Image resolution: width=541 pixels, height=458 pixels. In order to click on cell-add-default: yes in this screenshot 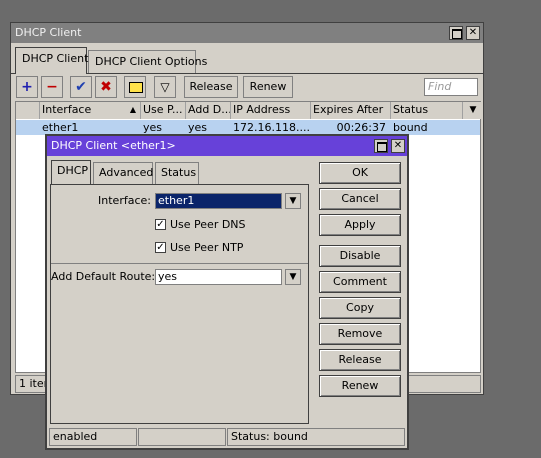, I will do `click(198, 127)`.